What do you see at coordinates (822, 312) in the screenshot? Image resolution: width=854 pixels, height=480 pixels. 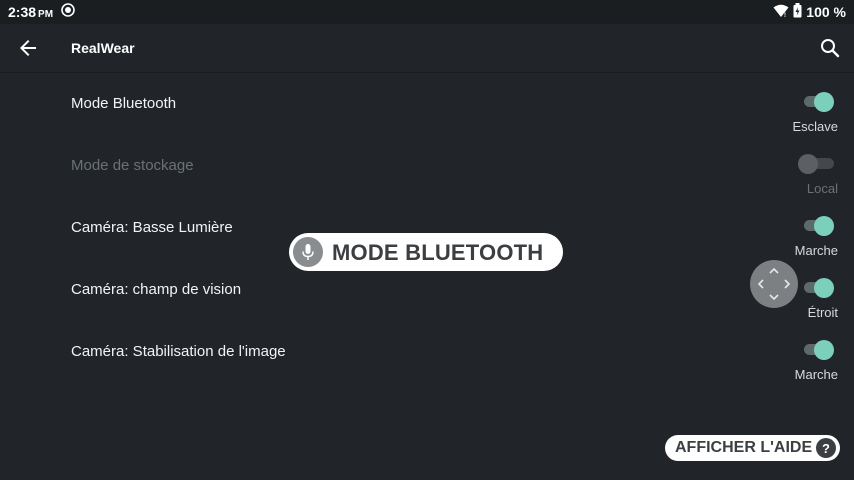 I see `setting-value: Étroit` at bounding box center [822, 312].